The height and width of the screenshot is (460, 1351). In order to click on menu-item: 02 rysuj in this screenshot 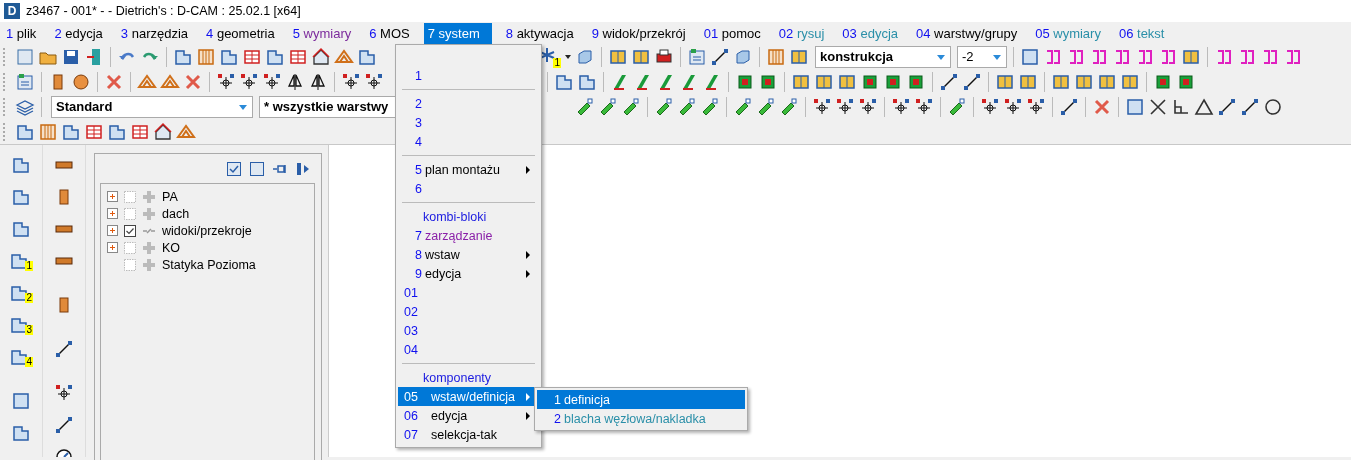, I will do `click(801, 33)`.